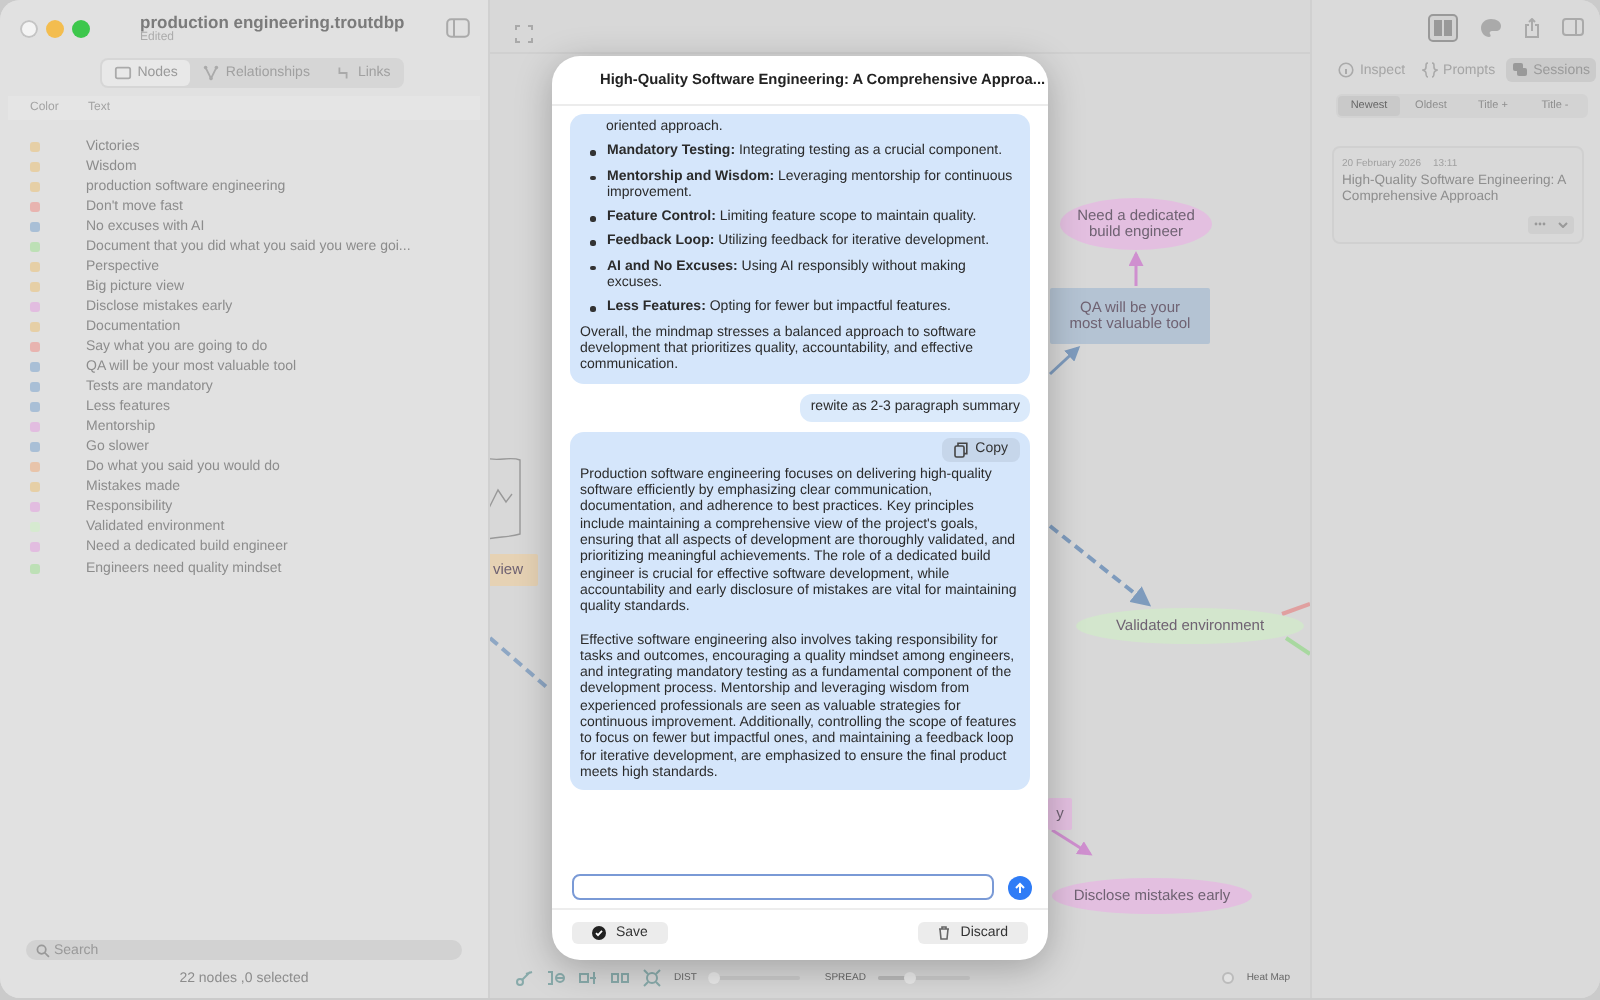  I want to click on zoom-button, so click(81, 28).